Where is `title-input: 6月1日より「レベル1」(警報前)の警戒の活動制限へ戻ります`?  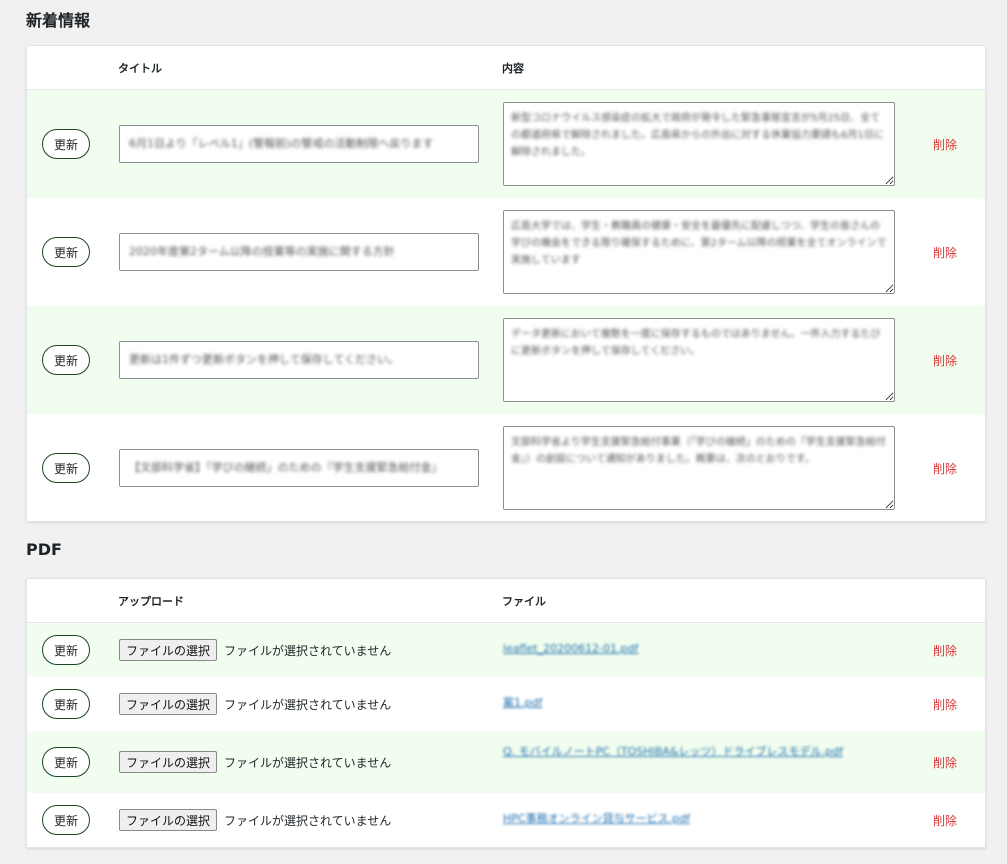 title-input: 6月1日より「レベル1」(警報前)の警戒の活動制限へ戻ります is located at coordinates (299, 144).